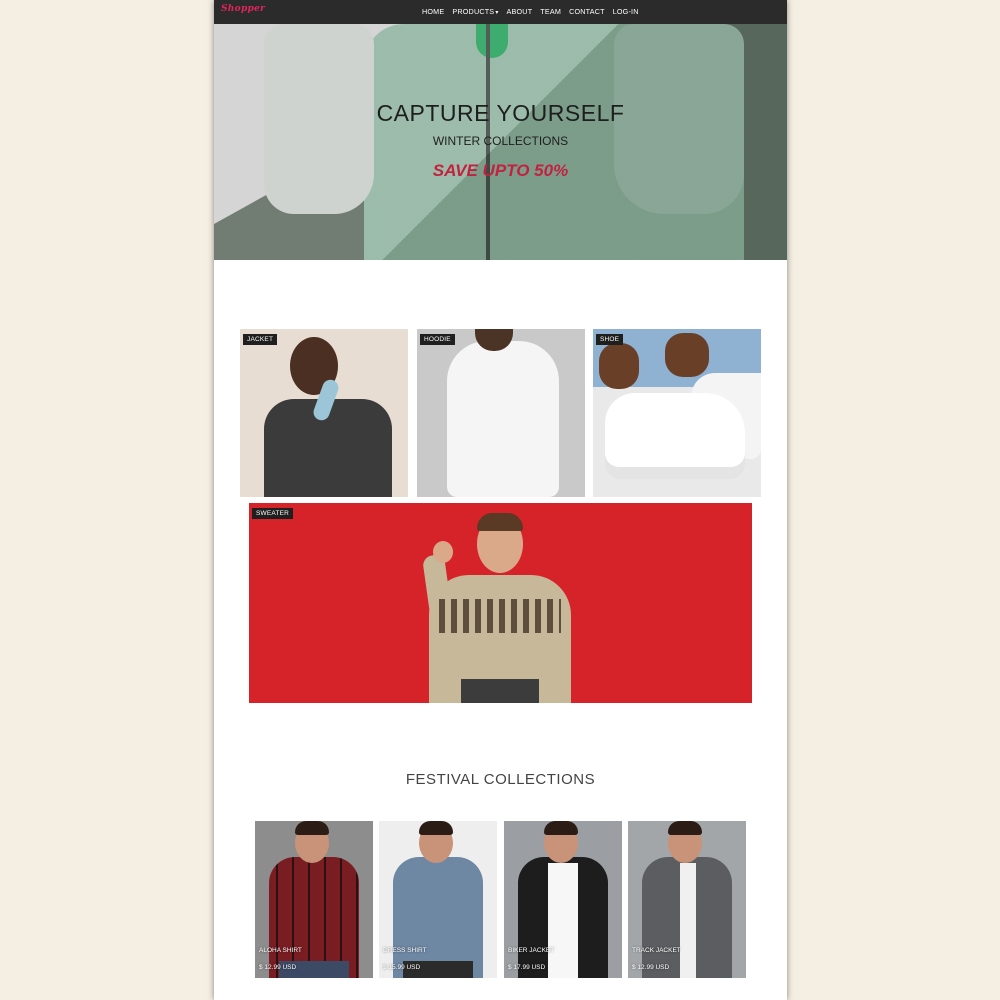  Describe the element at coordinates (260, 339) in the screenshot. I see `category-tag: JACKET` at that location.